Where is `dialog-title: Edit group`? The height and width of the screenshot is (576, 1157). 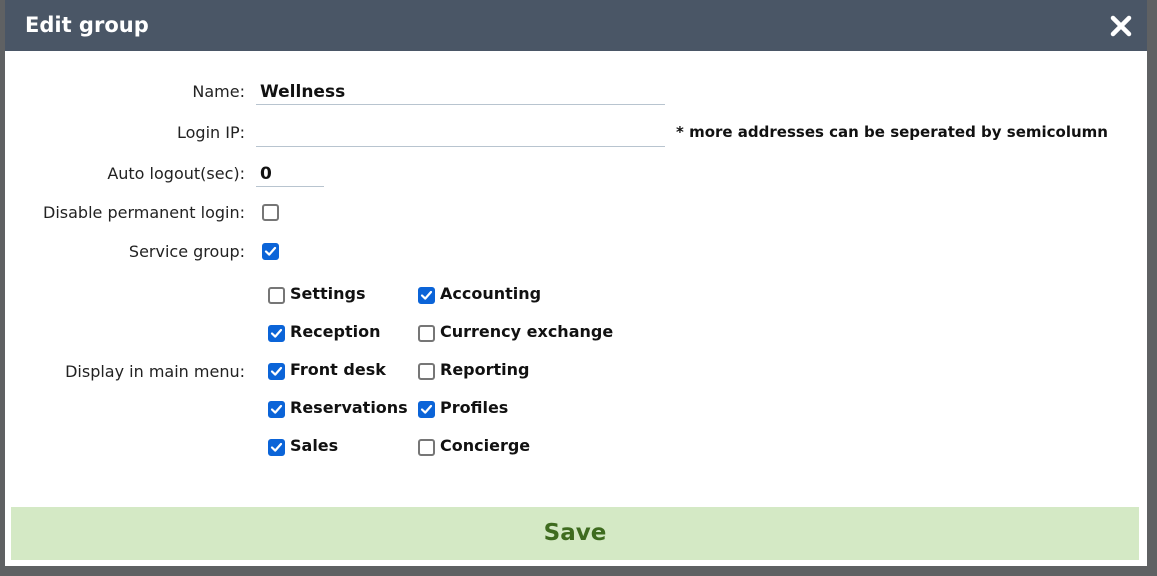 dialog-title: Edit group is located at coordinates (87, 25).